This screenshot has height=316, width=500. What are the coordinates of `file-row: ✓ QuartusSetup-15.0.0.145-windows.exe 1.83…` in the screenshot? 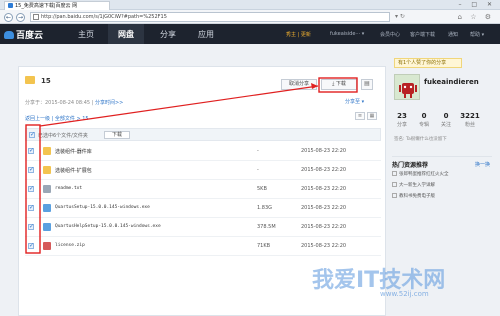 It's located at (203, 208).